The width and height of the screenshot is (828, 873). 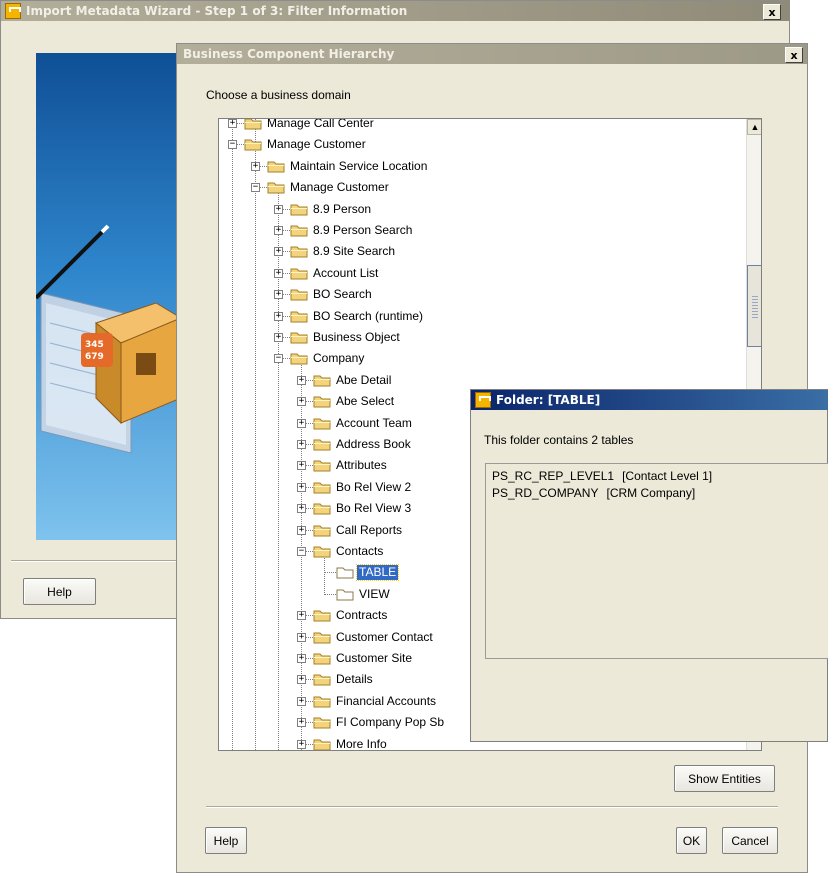 I want to click on table-entry: PS_RD_COMPANY [CRM Company], so click(x=660, y=493).